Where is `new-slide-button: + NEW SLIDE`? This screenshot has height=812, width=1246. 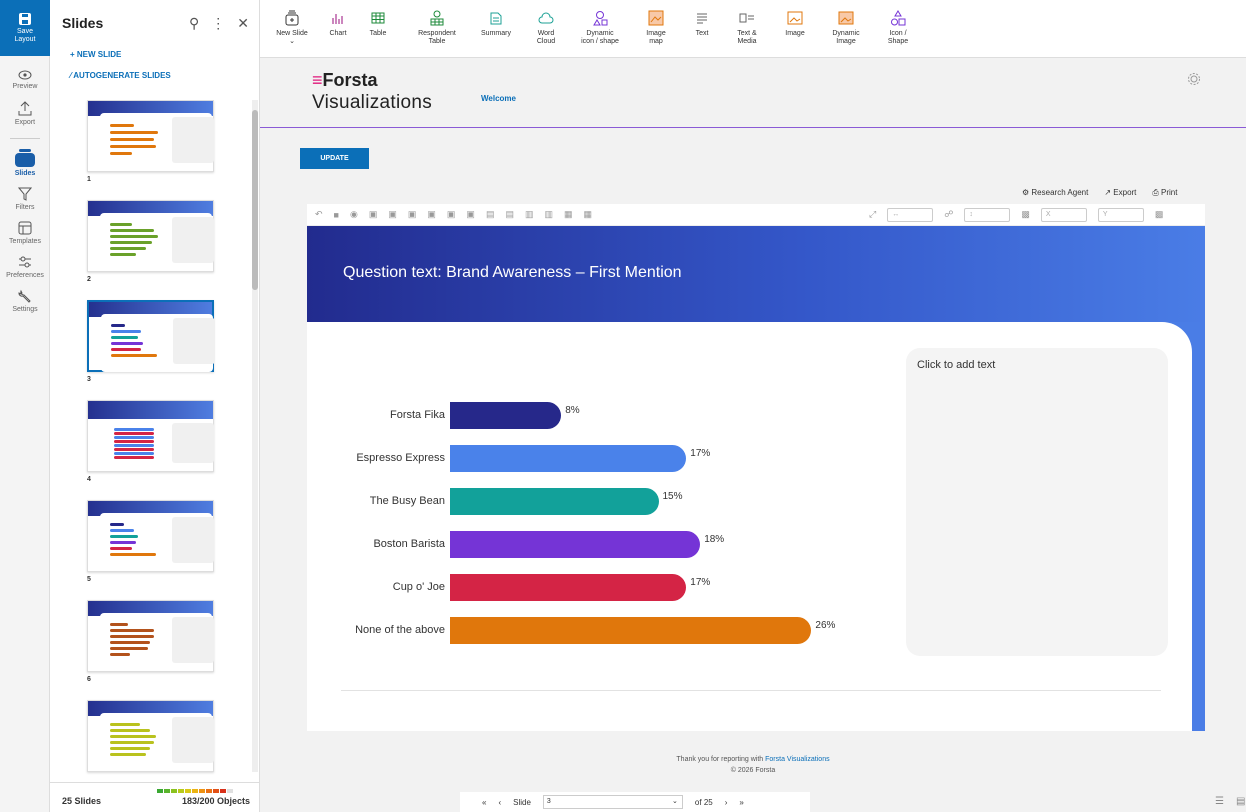 new-slide-button: + NEW SLIDE is located at coordinates (154, 54).